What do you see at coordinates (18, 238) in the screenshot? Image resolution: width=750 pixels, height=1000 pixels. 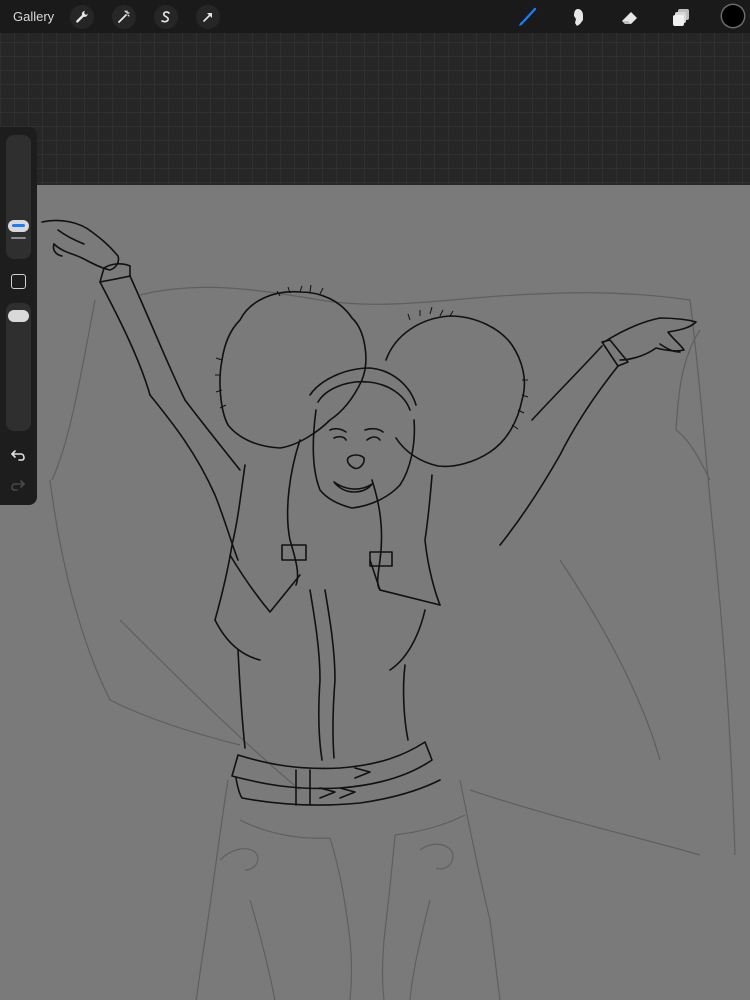 I see `size-tick` at bounding box center [18, 238].